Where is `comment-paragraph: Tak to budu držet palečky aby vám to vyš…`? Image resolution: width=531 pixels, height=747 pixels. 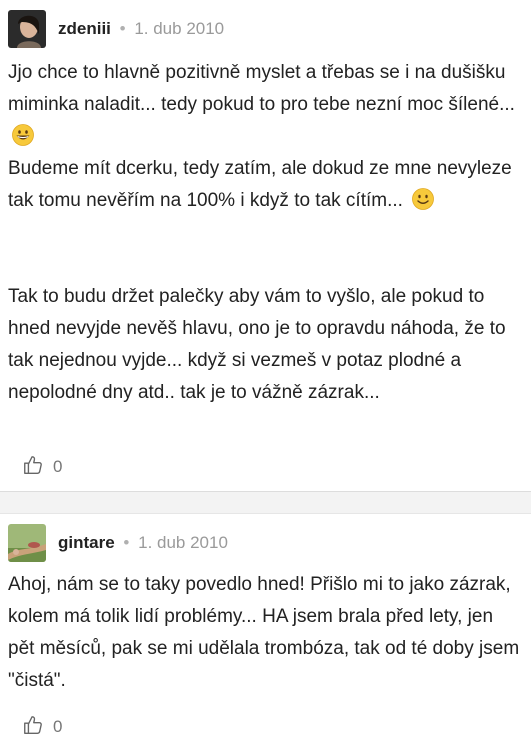
comment-paragraph: Tak to budu držet palečky aby vám to vyš… is located at coordinates (257, 344).